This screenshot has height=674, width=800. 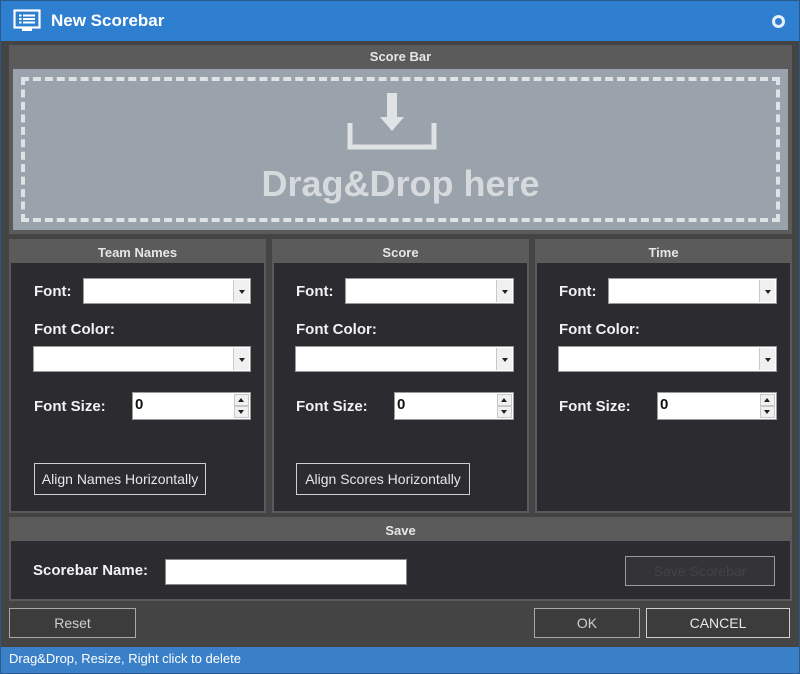 I want to click on time-font-size-stepper: 0, so click(x=717, y=406).